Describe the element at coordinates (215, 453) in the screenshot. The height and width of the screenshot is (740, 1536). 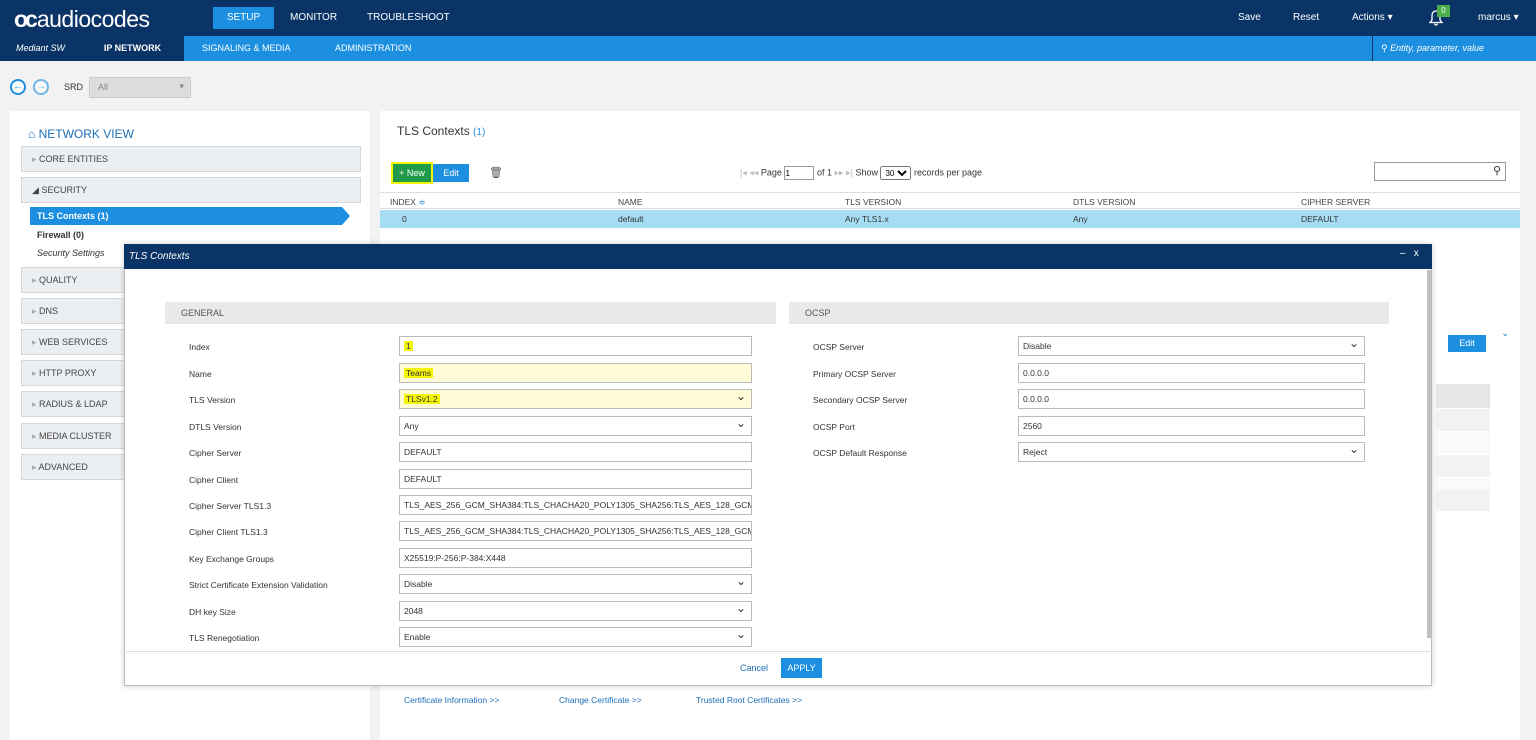
I see `cipher-server-label: Cipher Server` at that location.